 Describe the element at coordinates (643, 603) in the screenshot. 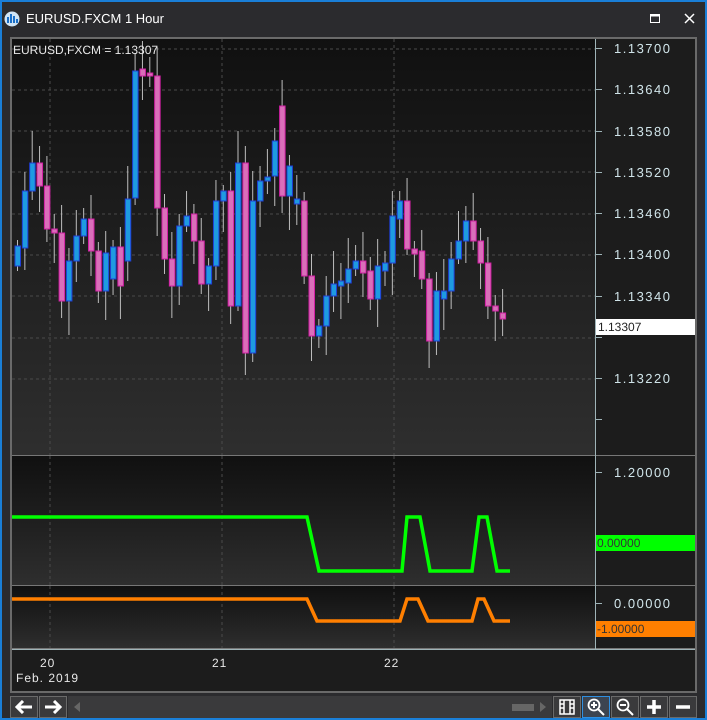

I see `indicator-tick-label: 0.00000` at that location.